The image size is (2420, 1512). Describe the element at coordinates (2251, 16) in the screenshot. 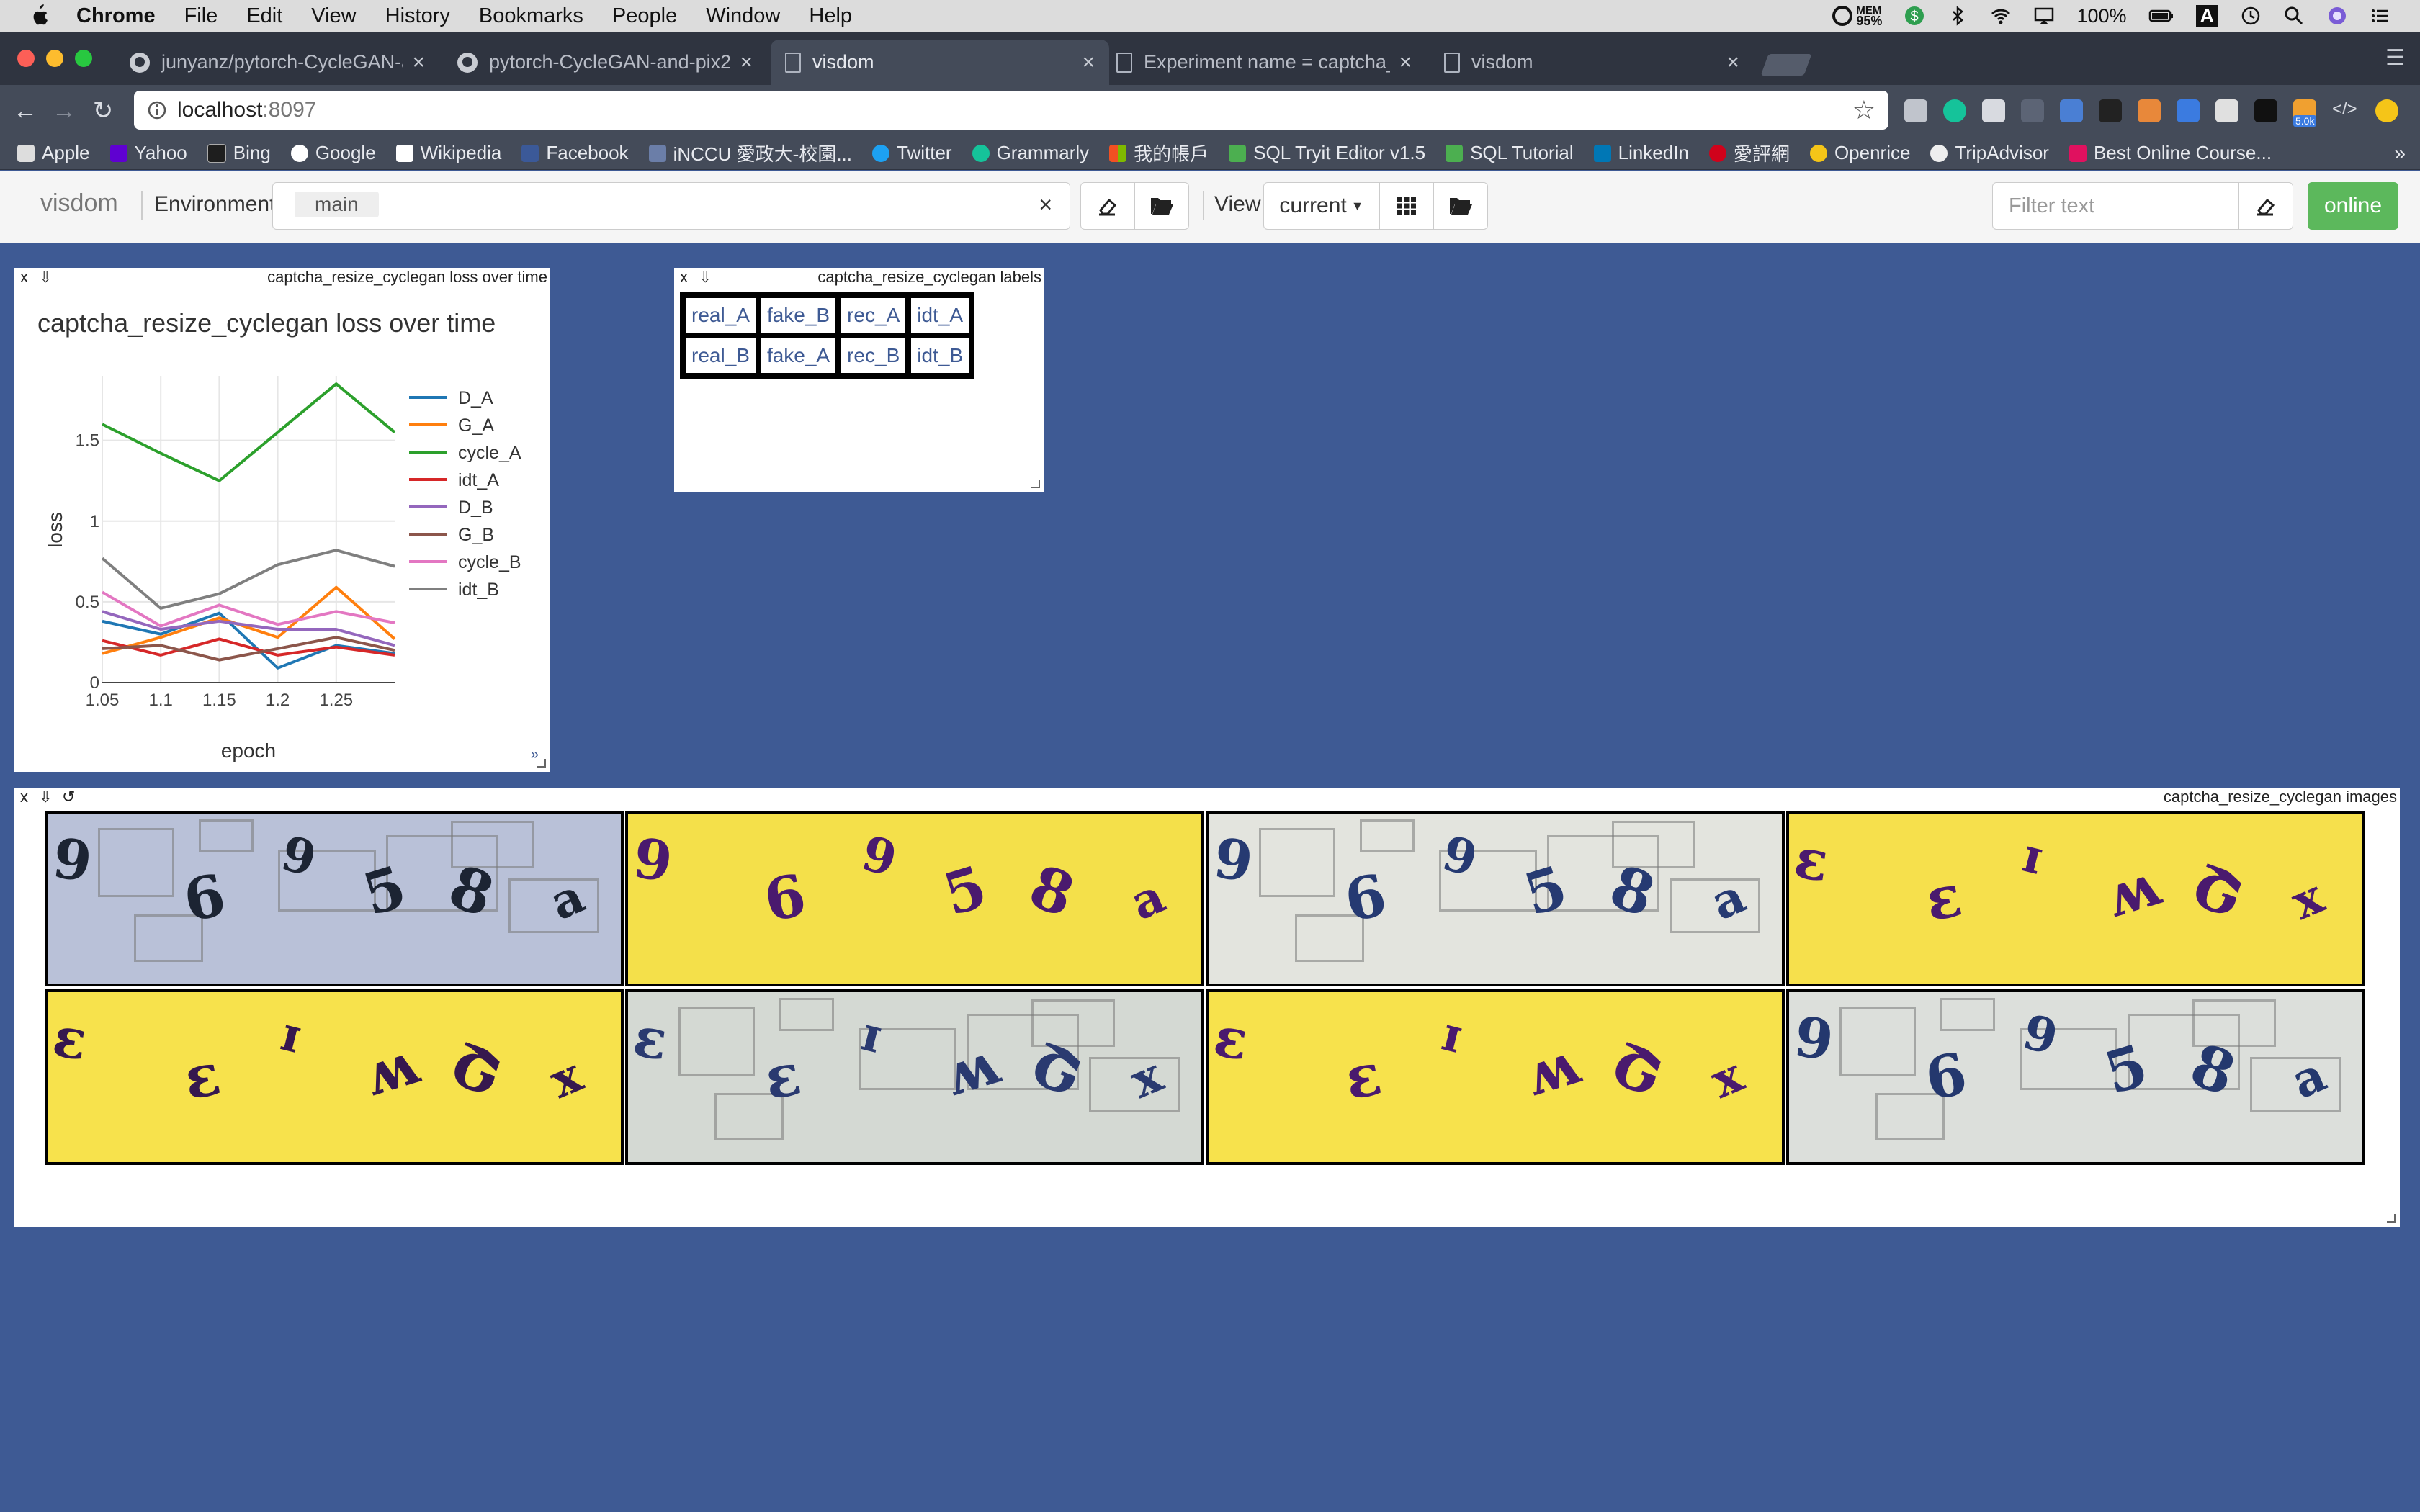

I see `timemachine-icon` at that location.